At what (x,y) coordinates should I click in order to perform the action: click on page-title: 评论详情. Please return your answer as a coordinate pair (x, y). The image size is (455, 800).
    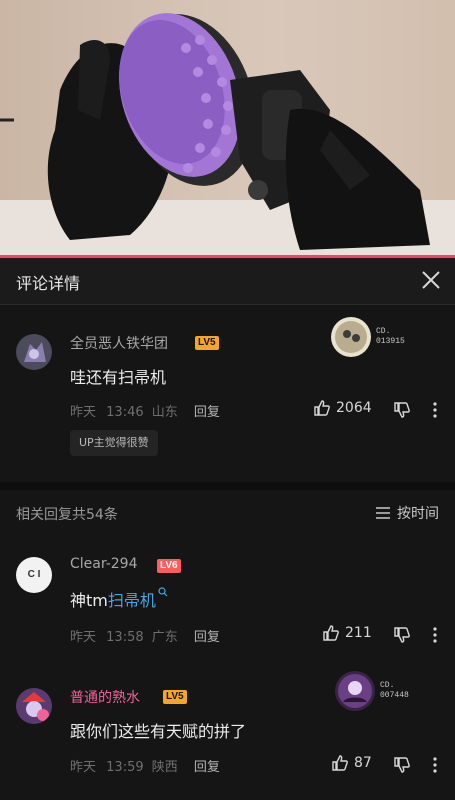
    Looking at the image, I should click on (48, 283).